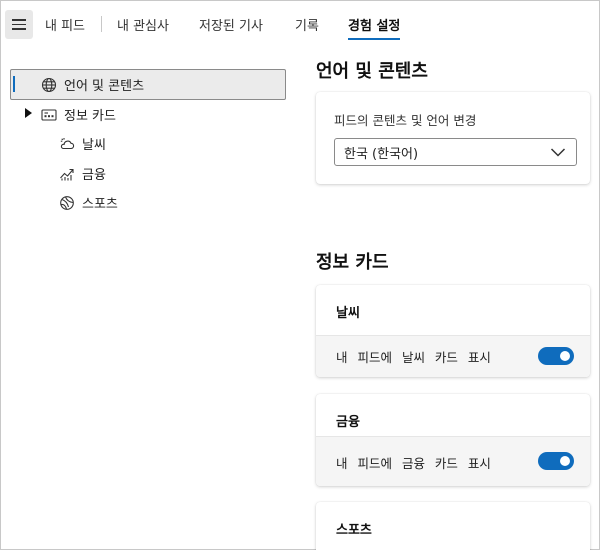 The height and width of the screenshot is (550, 600). Describe the element at coordinates (143, 24) in the screenshot. I see `tab-my-interests: 내 관심사` at that location.